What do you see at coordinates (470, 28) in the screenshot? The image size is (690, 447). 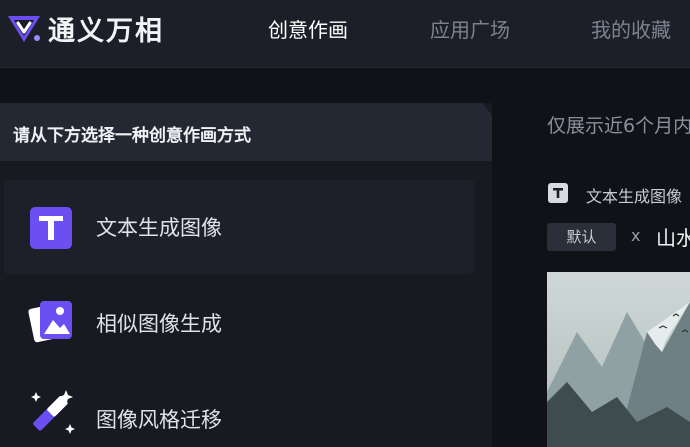 I see `nav-tab-app-square: 应用广场` at bounding box center [470, 28].